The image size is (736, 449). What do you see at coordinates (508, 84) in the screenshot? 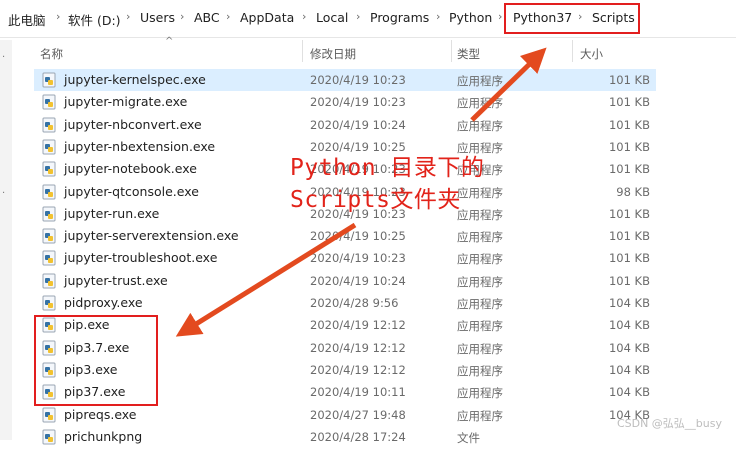
I see `arrow-to-path` at bounding box center [508, 84].